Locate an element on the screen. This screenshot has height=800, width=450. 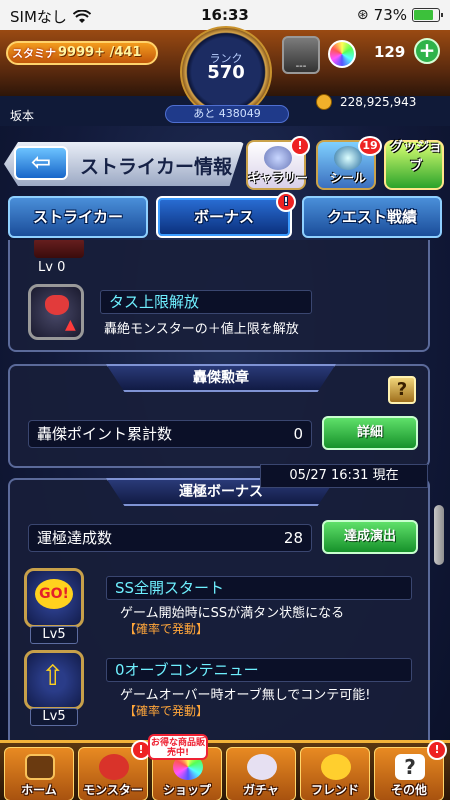
tab-quest-label: クエスト戦績 is located at coordinates (371, 217).